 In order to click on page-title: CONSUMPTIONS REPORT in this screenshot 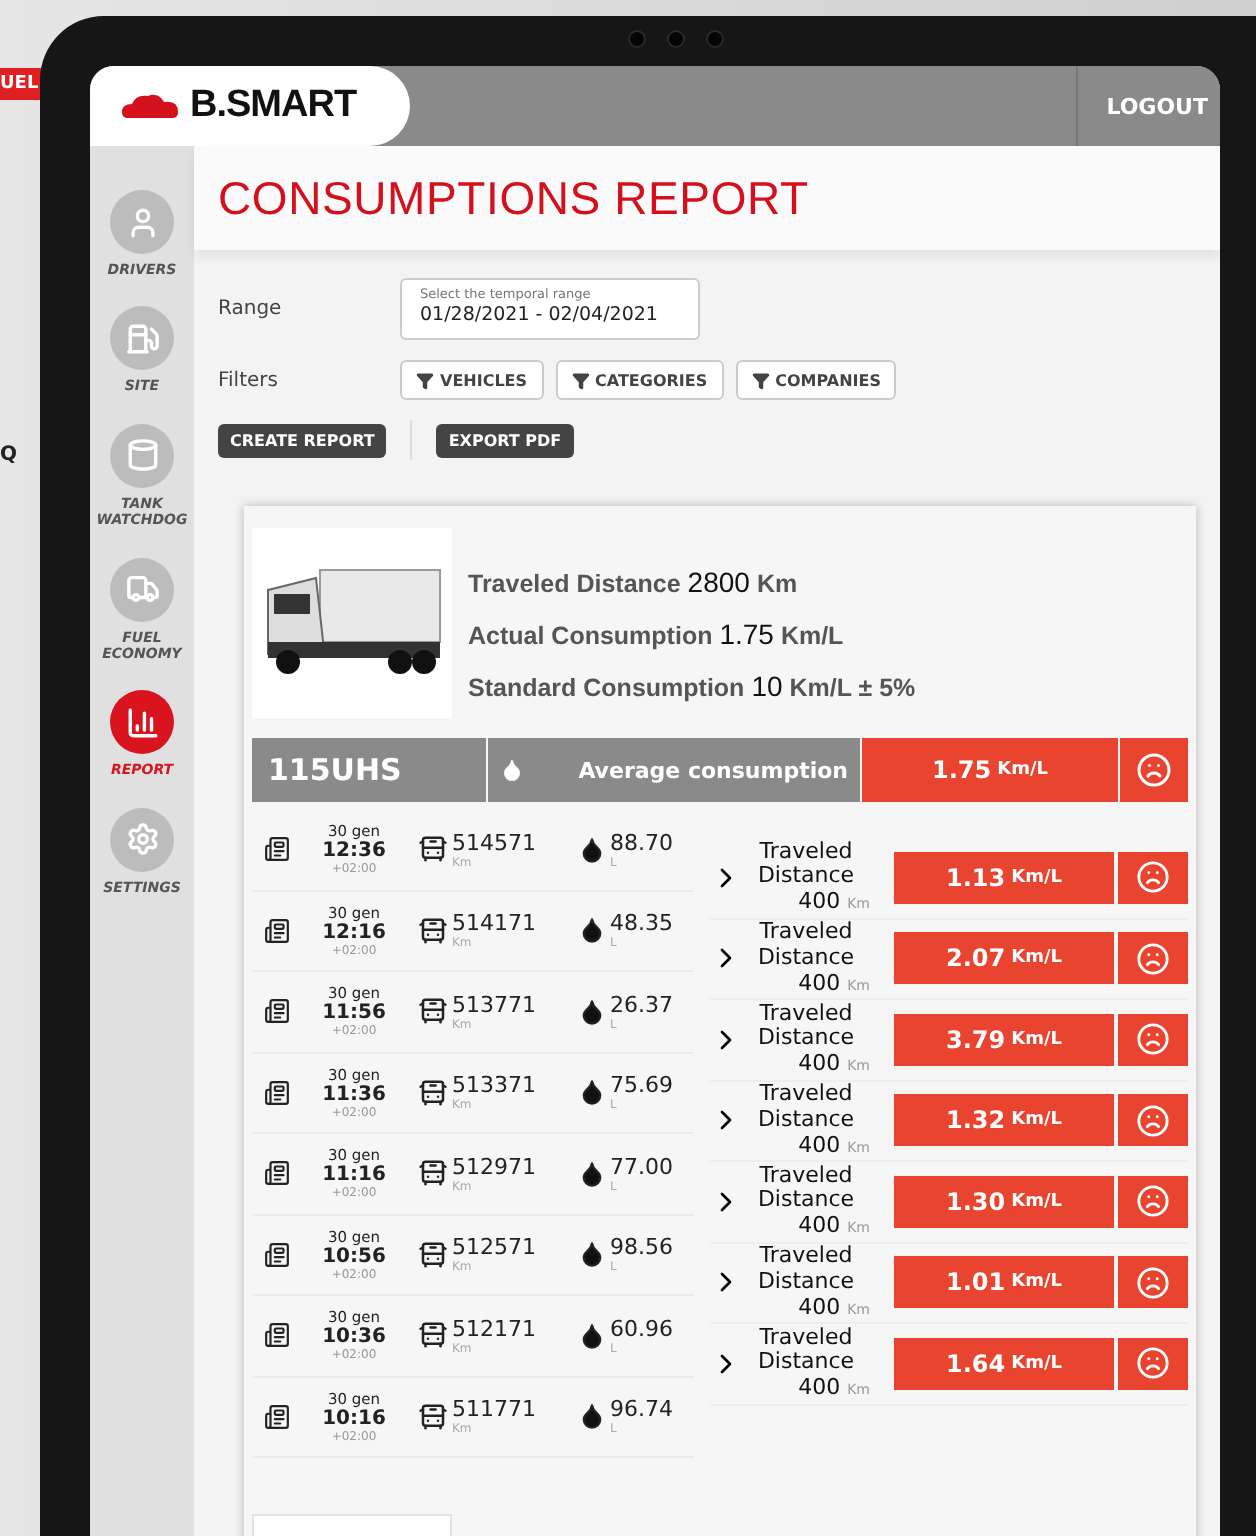, I will do `click(513, 198)`.